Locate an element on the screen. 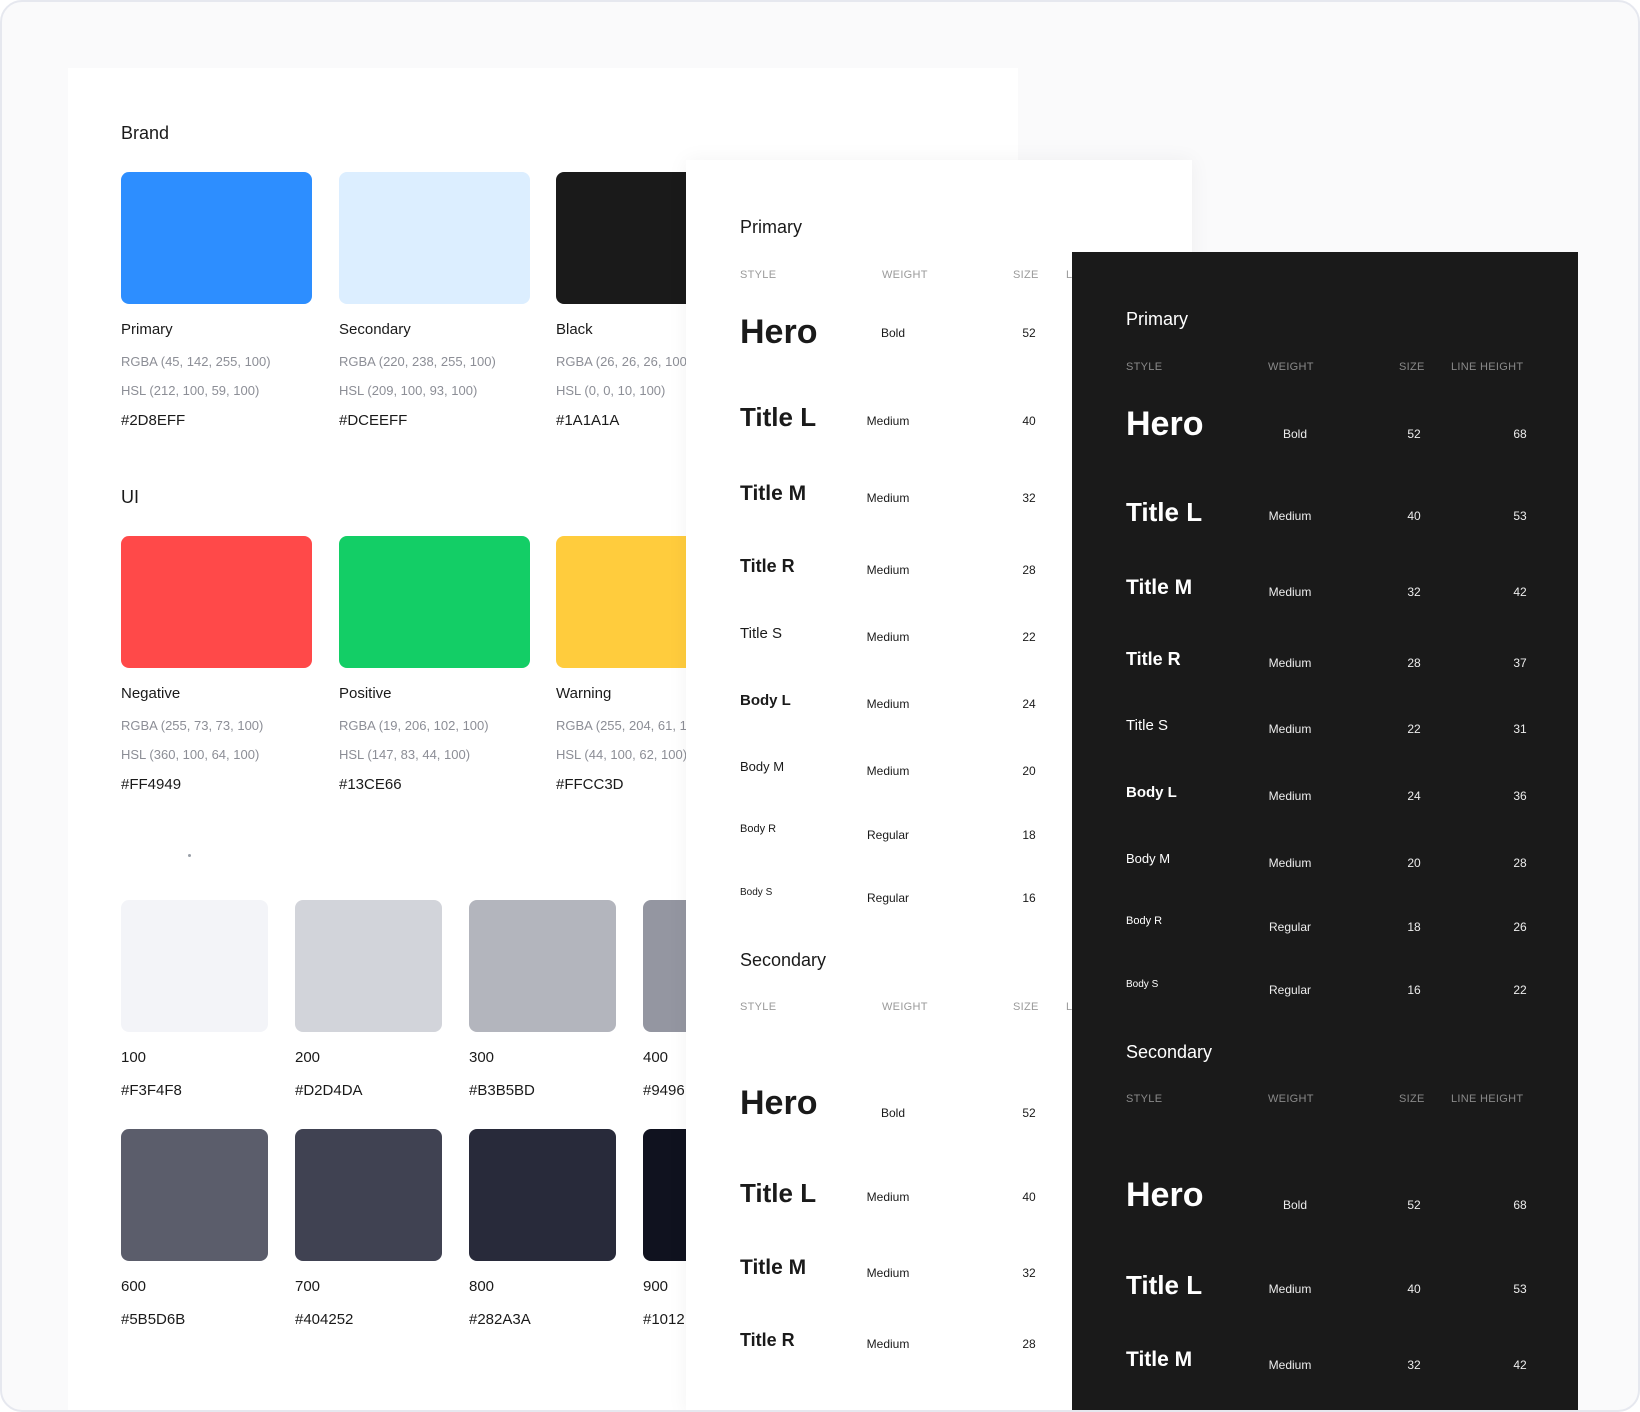  size: 16 is located at coordinates (1414, 990).